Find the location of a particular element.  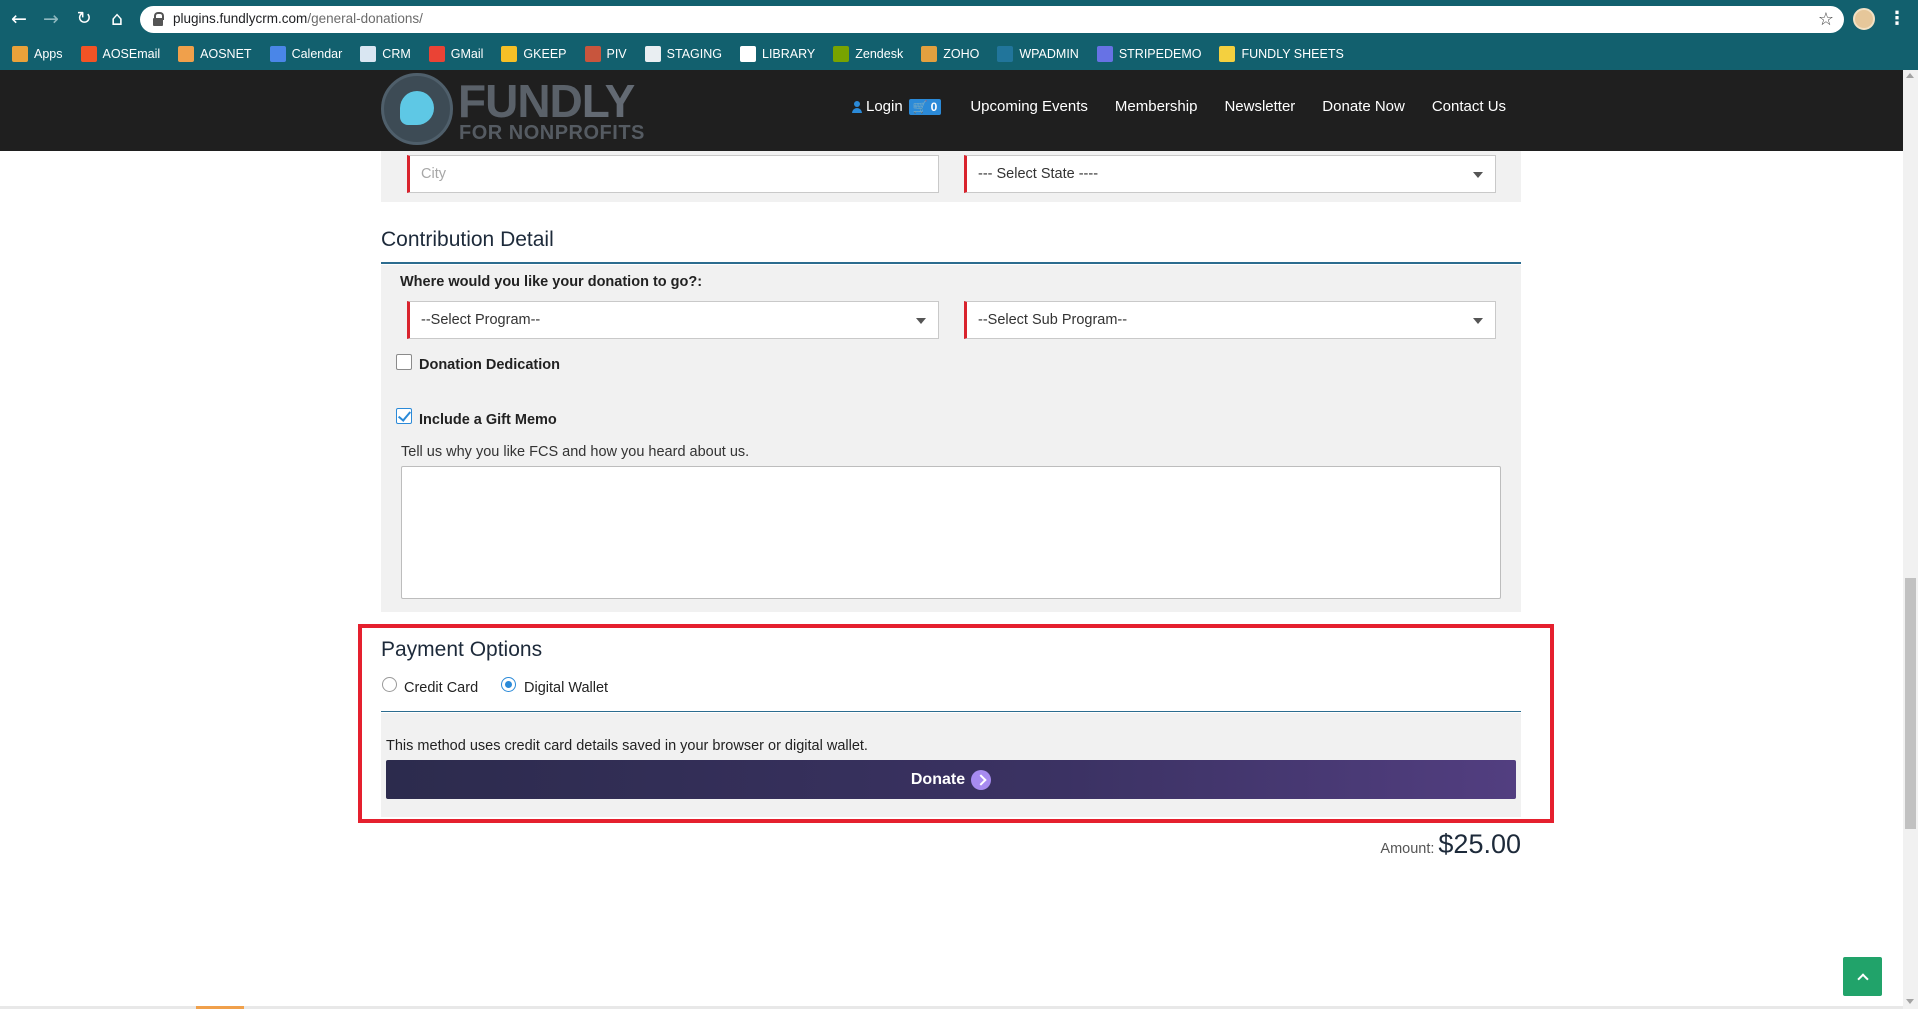

bookmark-star-icon: ☆ is located at coordinates (1826, 19).